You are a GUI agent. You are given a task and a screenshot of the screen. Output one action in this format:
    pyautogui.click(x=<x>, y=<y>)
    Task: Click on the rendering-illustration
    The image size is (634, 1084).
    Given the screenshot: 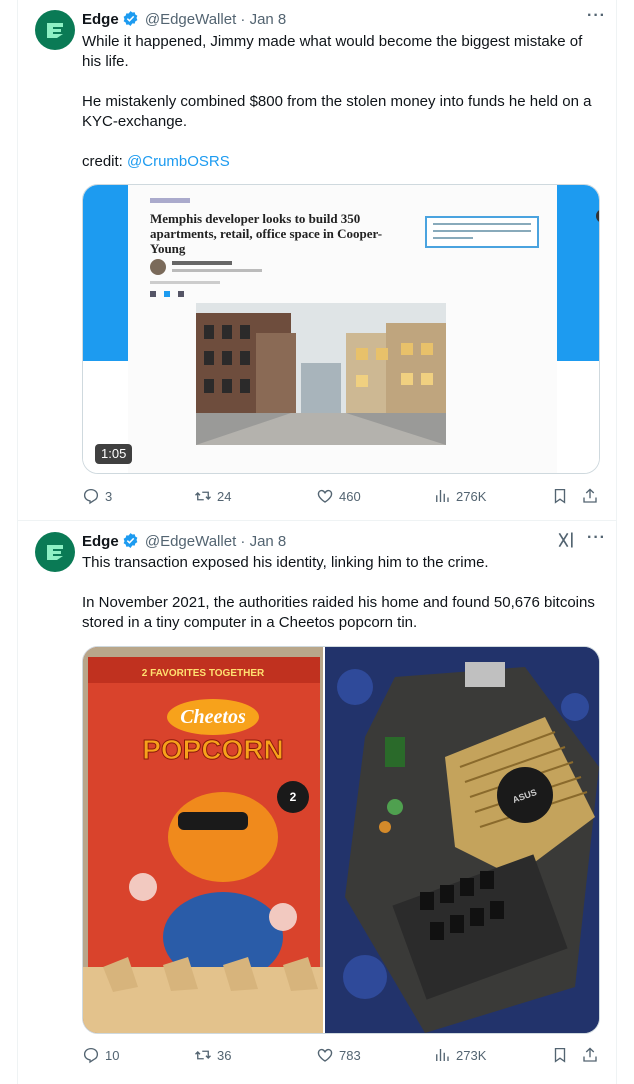 What is the action you would take?
    pyautogui.click(x=321, y=374)
    